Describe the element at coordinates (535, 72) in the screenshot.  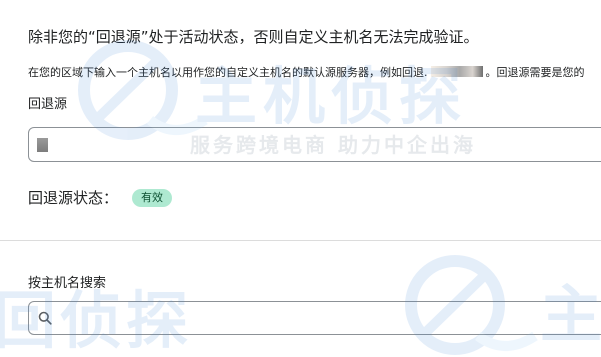
I see `helper-text-after: 。回退源需要是您的` at that location.